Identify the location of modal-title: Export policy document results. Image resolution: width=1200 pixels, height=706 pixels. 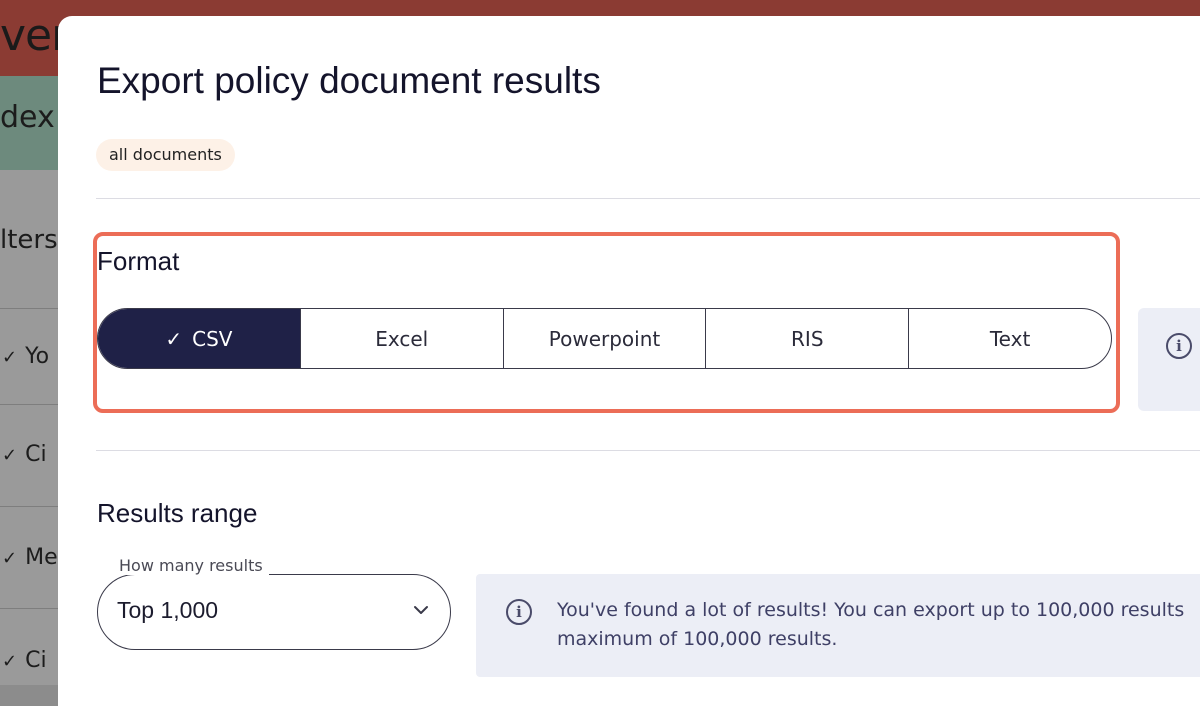
(349, 80).